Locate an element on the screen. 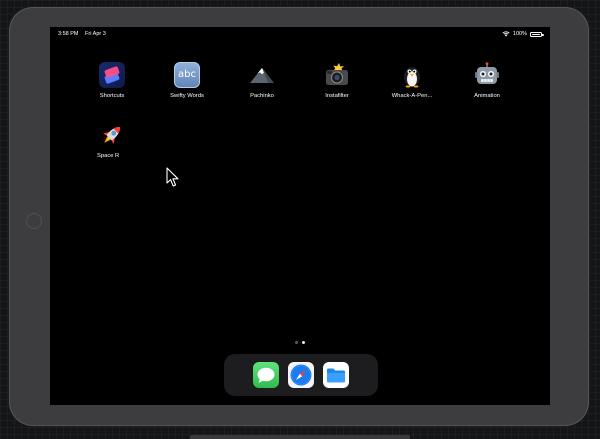 The image size is (600, 439). app-label: Animation is located at coordinates (487, 96).